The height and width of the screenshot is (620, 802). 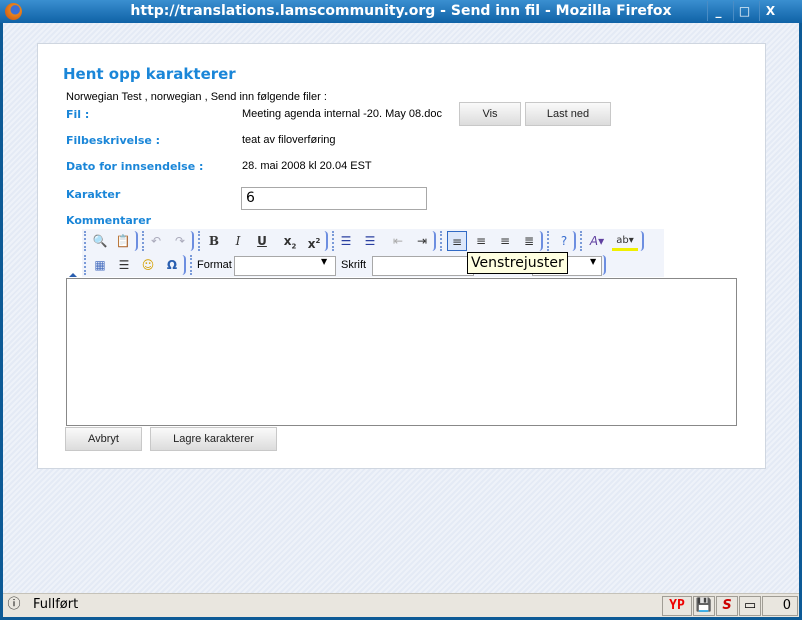 I want to click on paste-word-icon: 📋, so click(x=123, y=241).